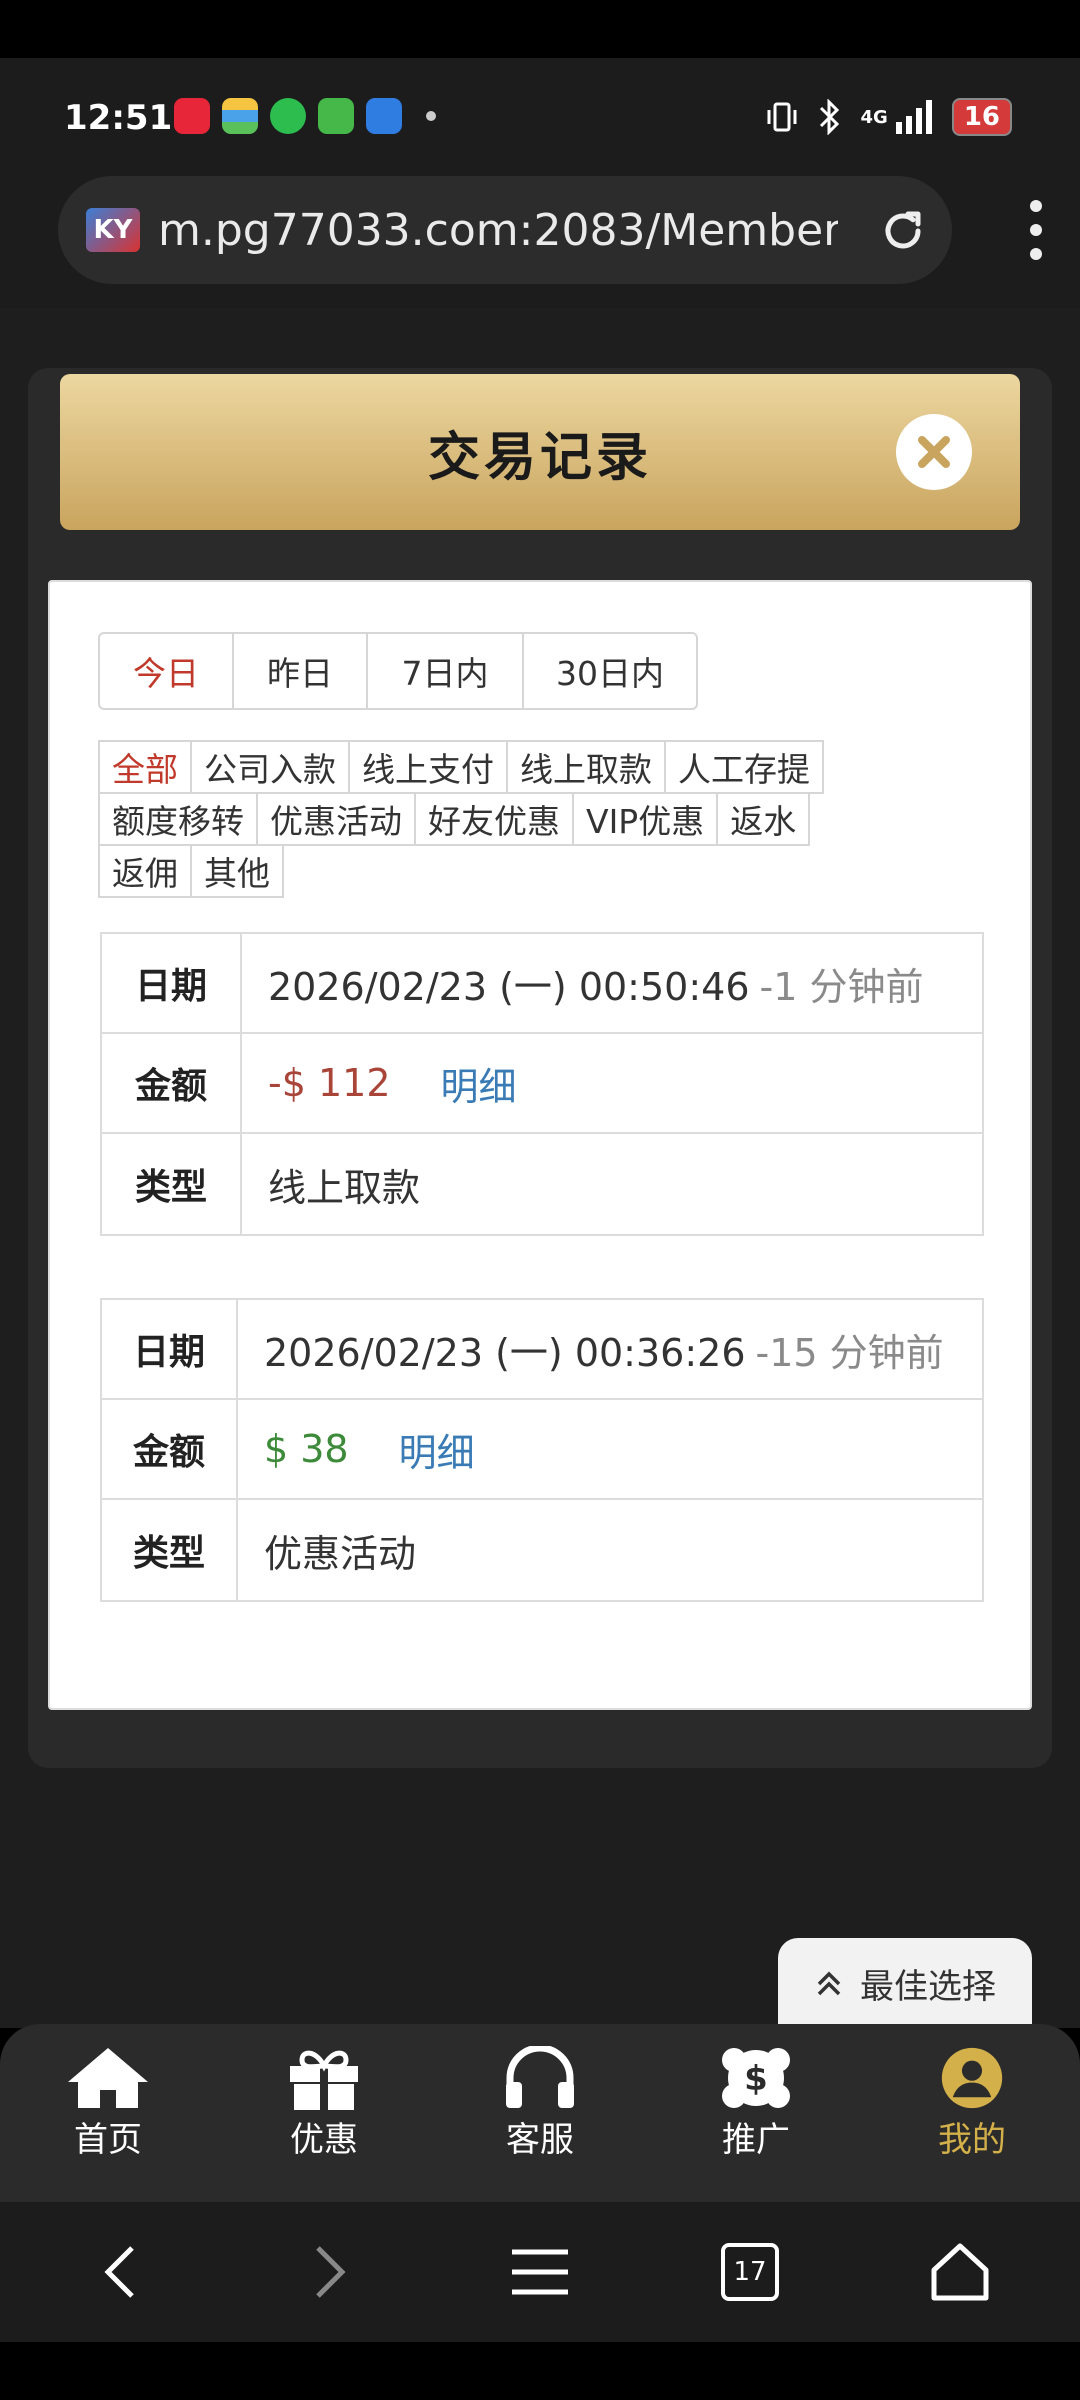  What do you see at coordinates (446, 671) in the screenshot?
I see `tab-7-days: 7日内` at bounding box center [446, 671].